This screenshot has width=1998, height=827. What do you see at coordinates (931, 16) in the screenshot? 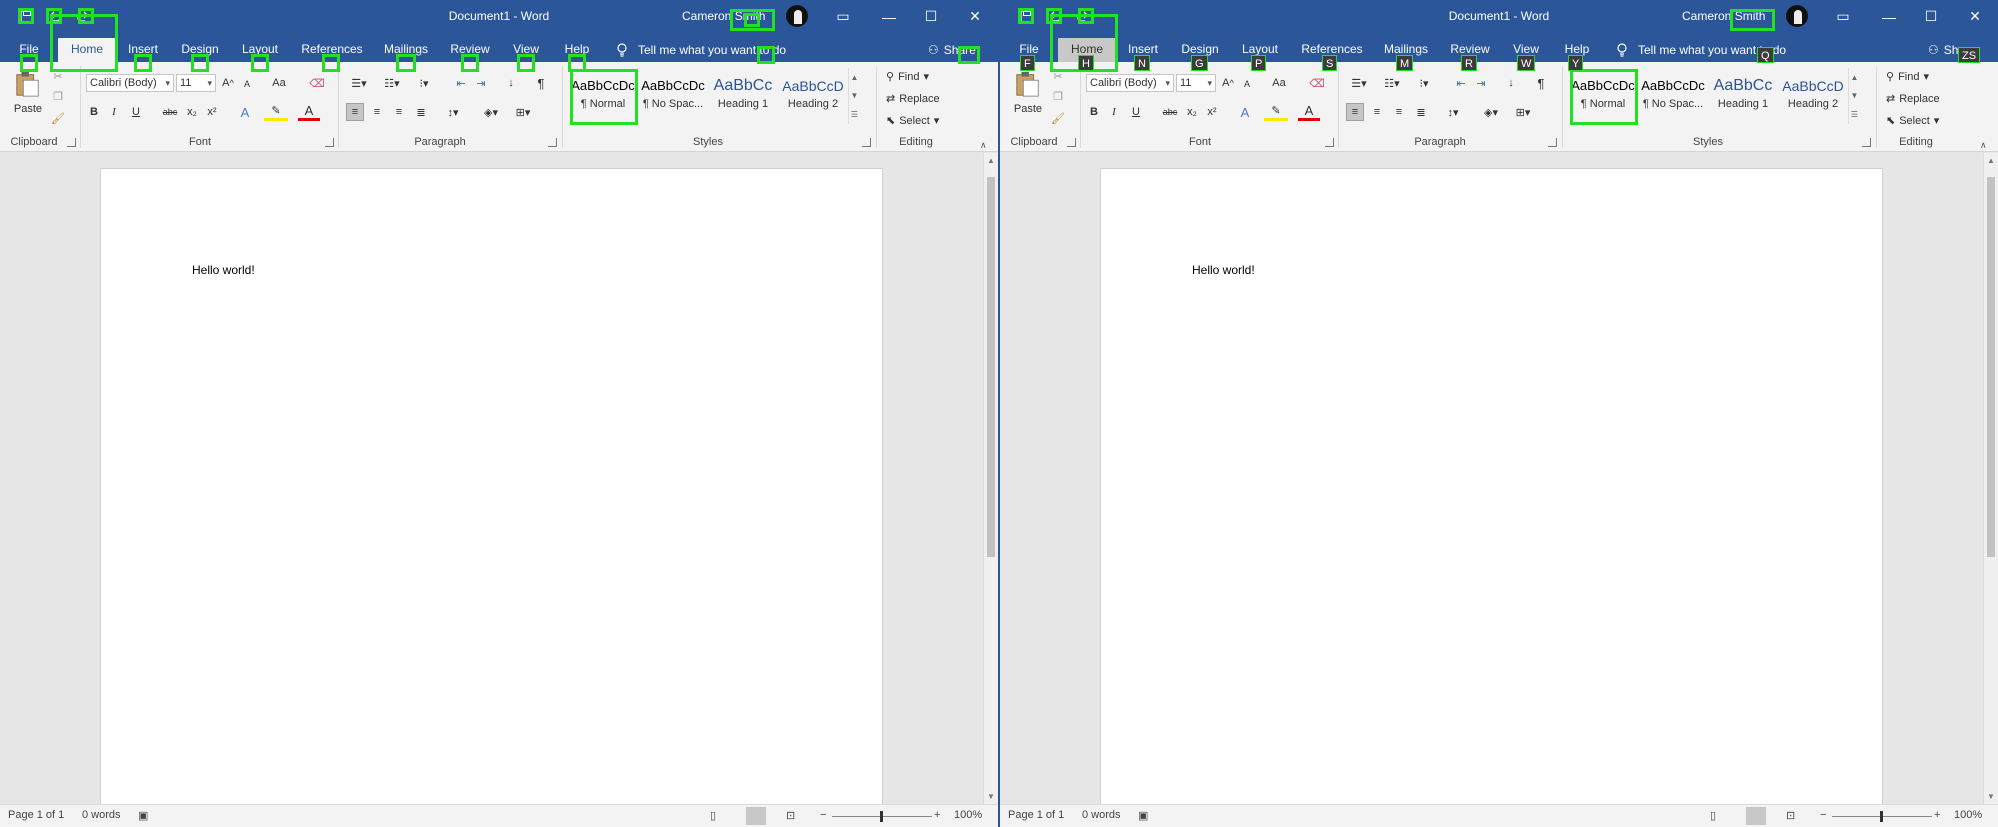
I see `maximize-icon: ☐` at bounding box center [931, 16].